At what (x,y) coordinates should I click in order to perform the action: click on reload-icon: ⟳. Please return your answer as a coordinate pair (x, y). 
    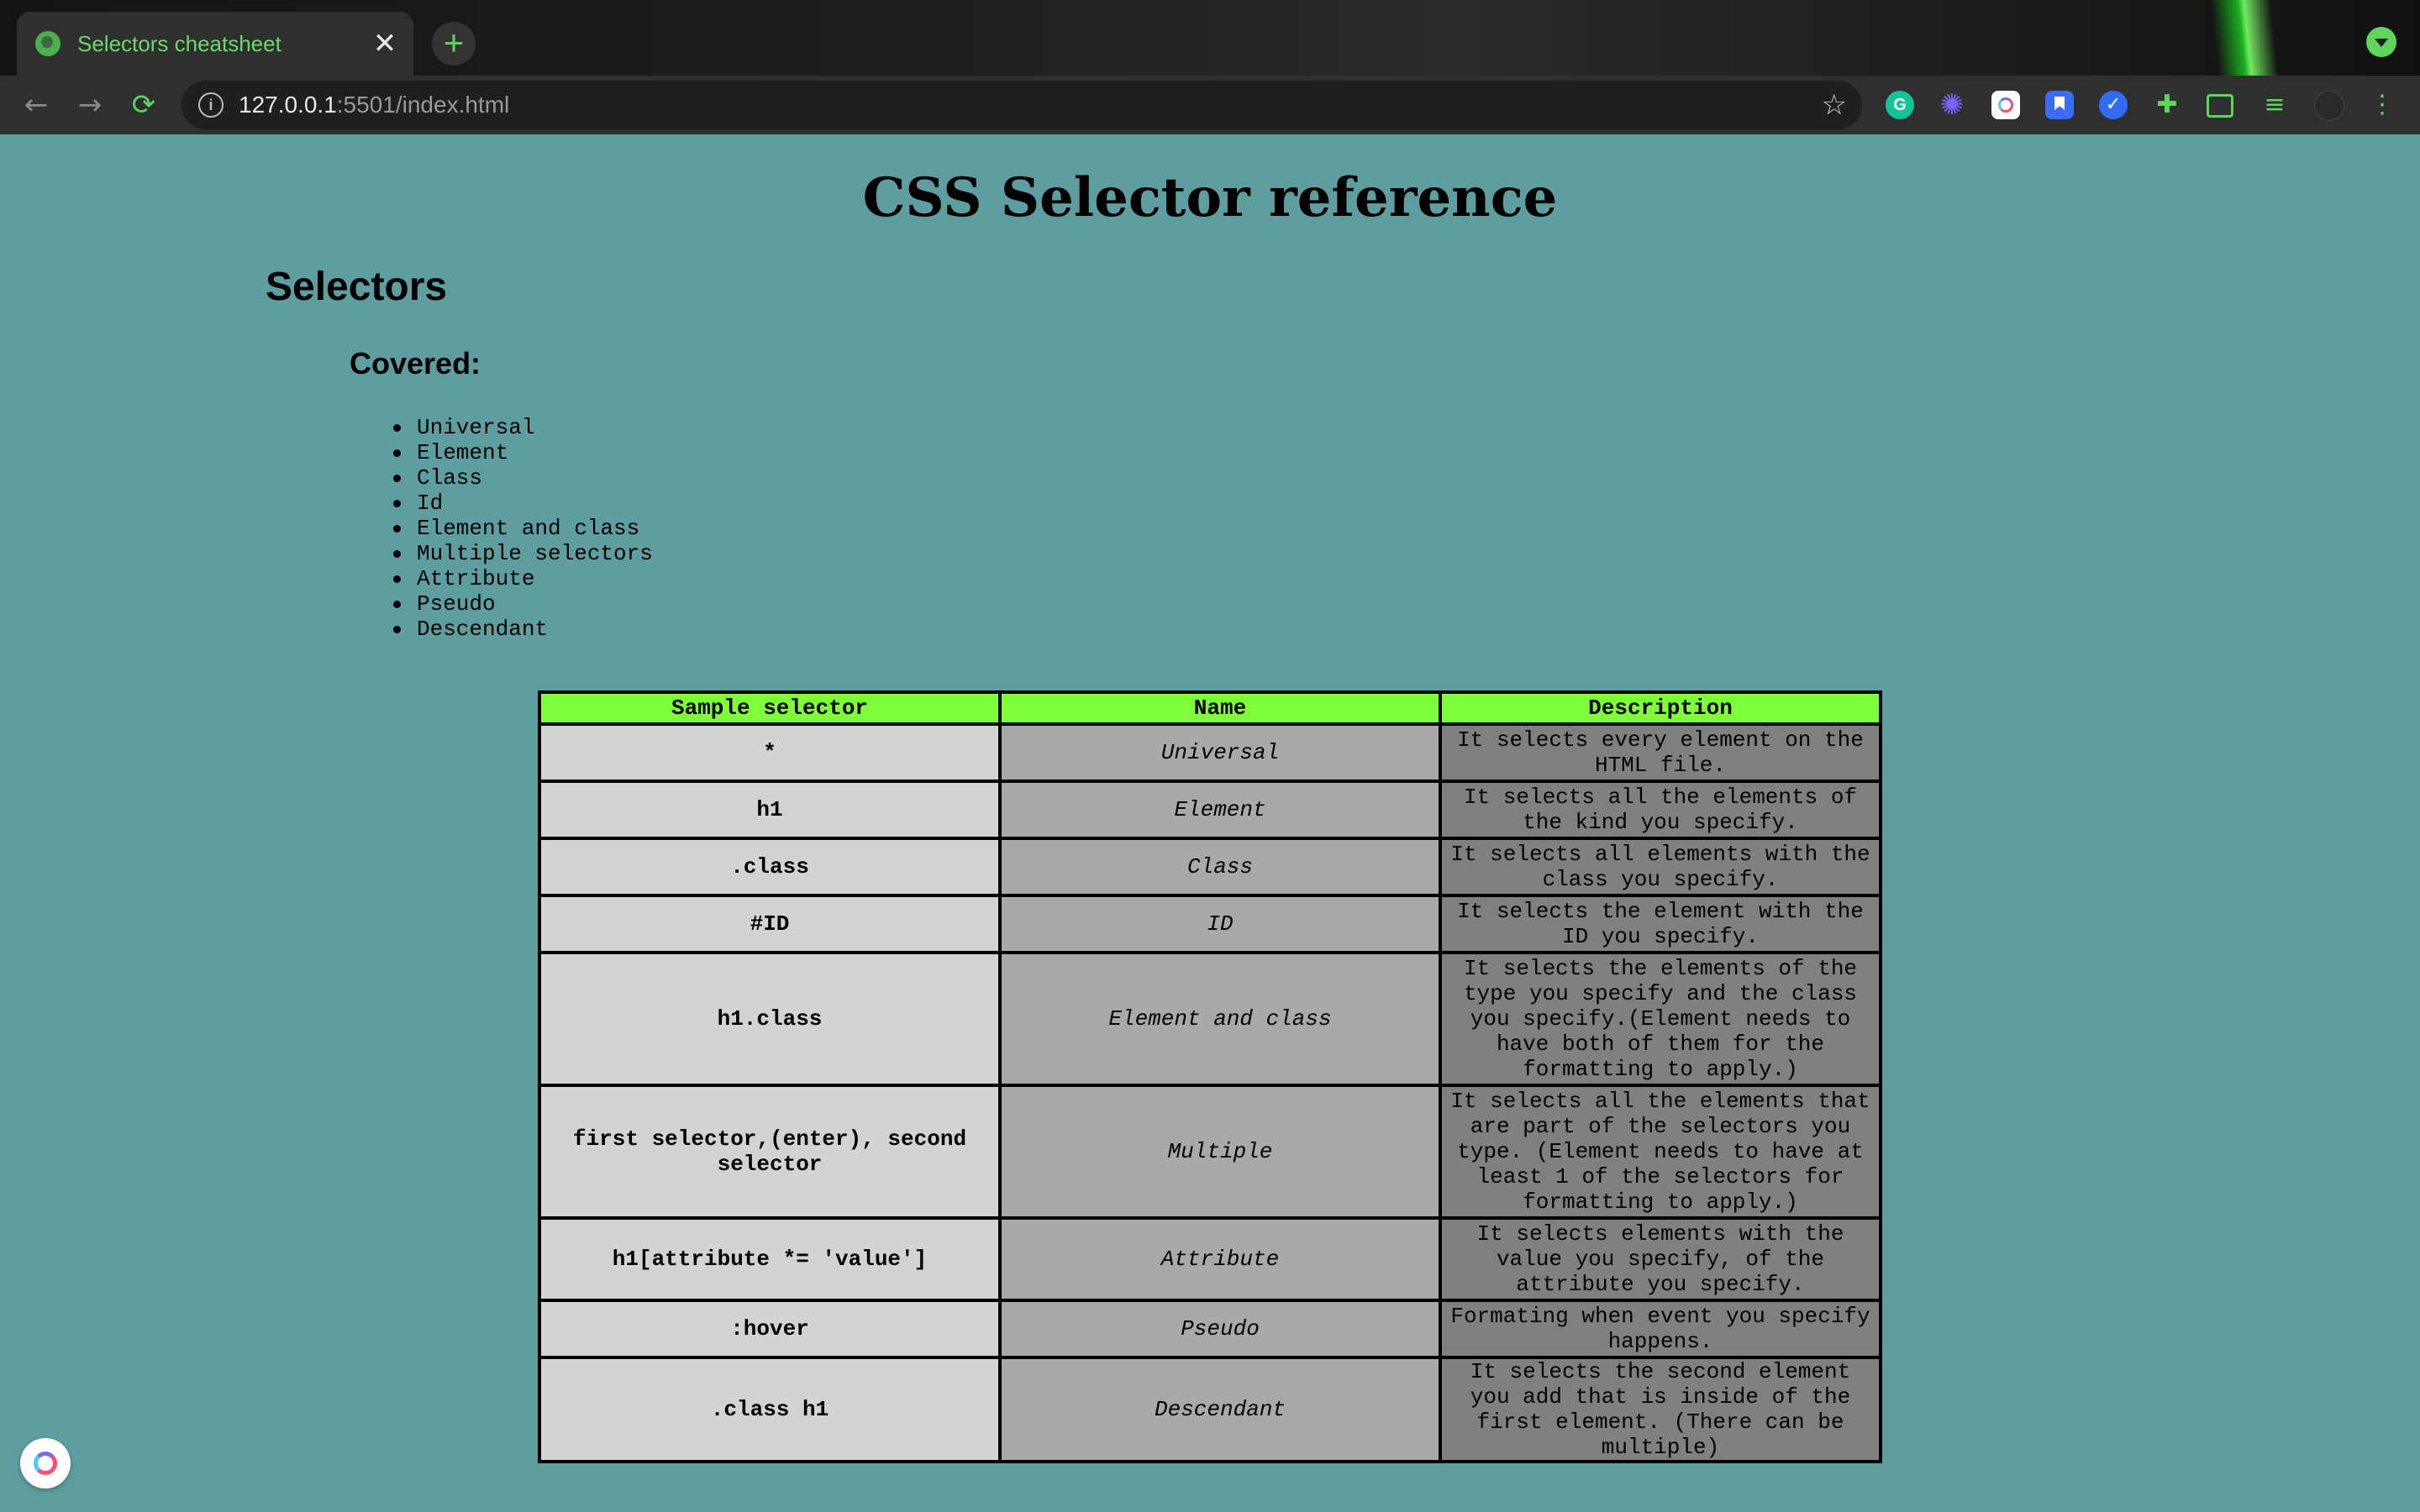
    Looking at the image, I should click on (144, 105).